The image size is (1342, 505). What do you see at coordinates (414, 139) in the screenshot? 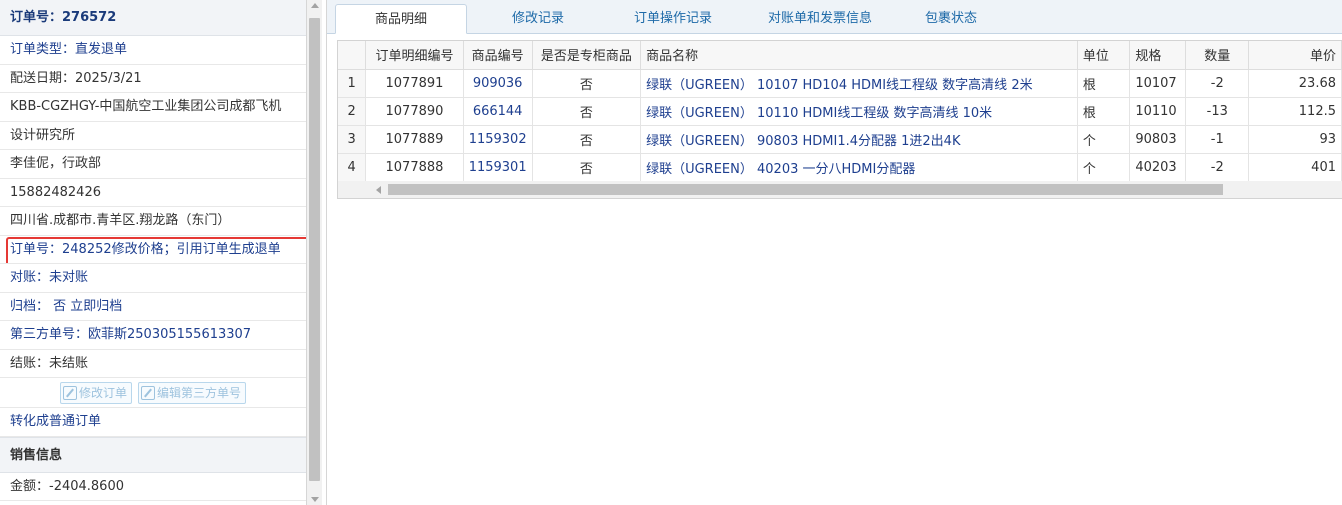
I see `detail-id-cell: 1077889` at bounding box center [414, 139].